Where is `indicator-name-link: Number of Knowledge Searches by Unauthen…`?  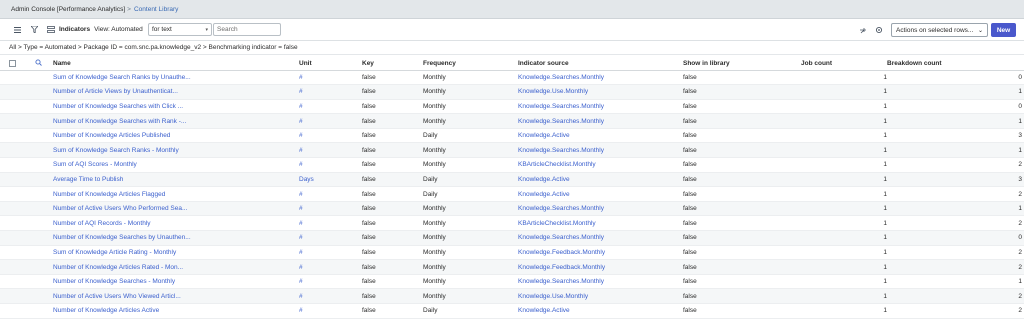 indicator-name-link: Number of Knowledge Searches by Unauthen… is located at coordinates (122, 237).